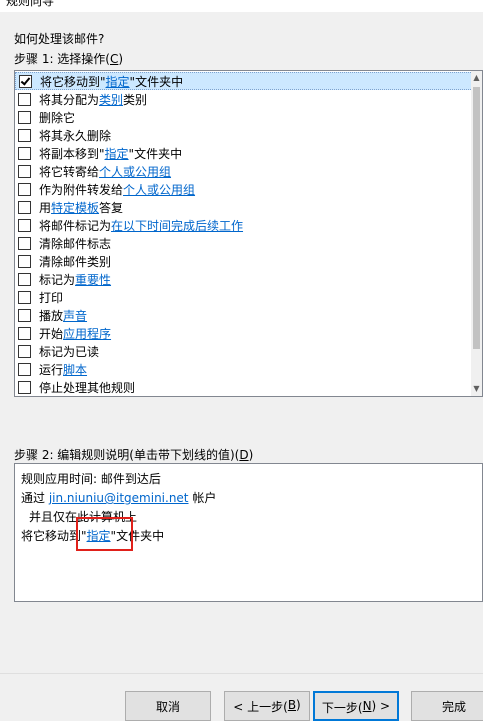 The width and height of the screenshot is (483, 721). I want to click on action-label: 打印, so click(51, 297).